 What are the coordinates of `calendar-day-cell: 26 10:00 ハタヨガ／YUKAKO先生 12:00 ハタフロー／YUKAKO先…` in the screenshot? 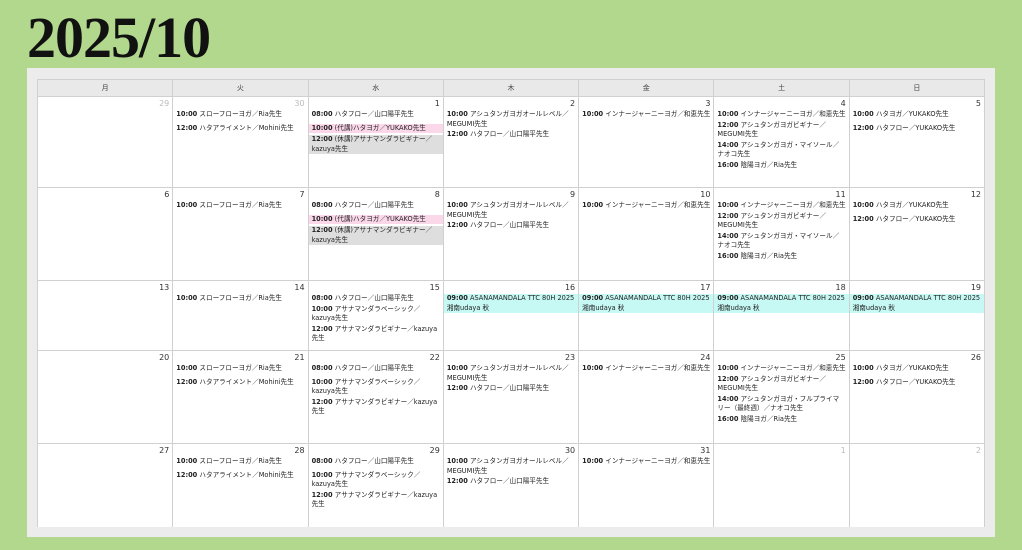 It's located at (917, 397).